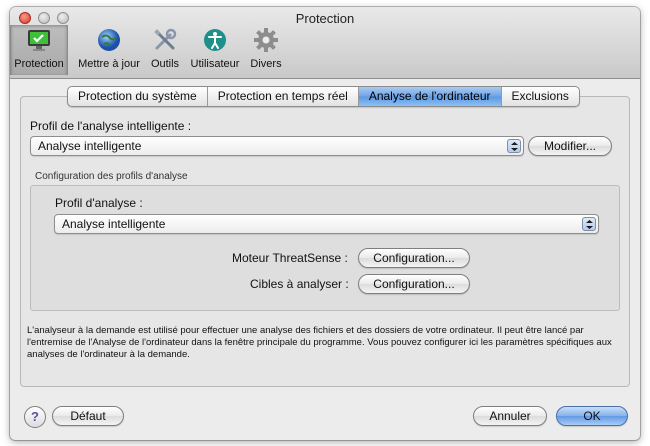  I want to click on tab-system-protection: Protection du système, so click(138, 96).